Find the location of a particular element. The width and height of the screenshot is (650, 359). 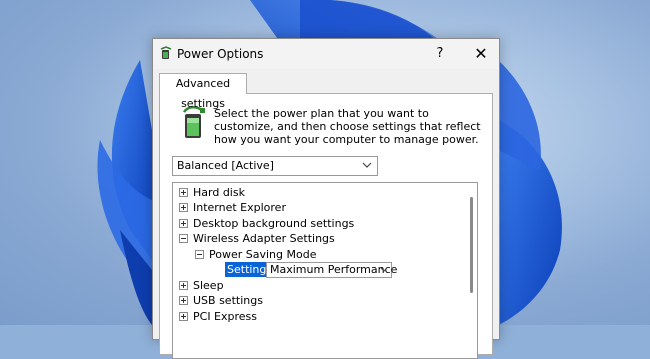

tree-item-label: PCI Express is located at coordinates (225, 316).